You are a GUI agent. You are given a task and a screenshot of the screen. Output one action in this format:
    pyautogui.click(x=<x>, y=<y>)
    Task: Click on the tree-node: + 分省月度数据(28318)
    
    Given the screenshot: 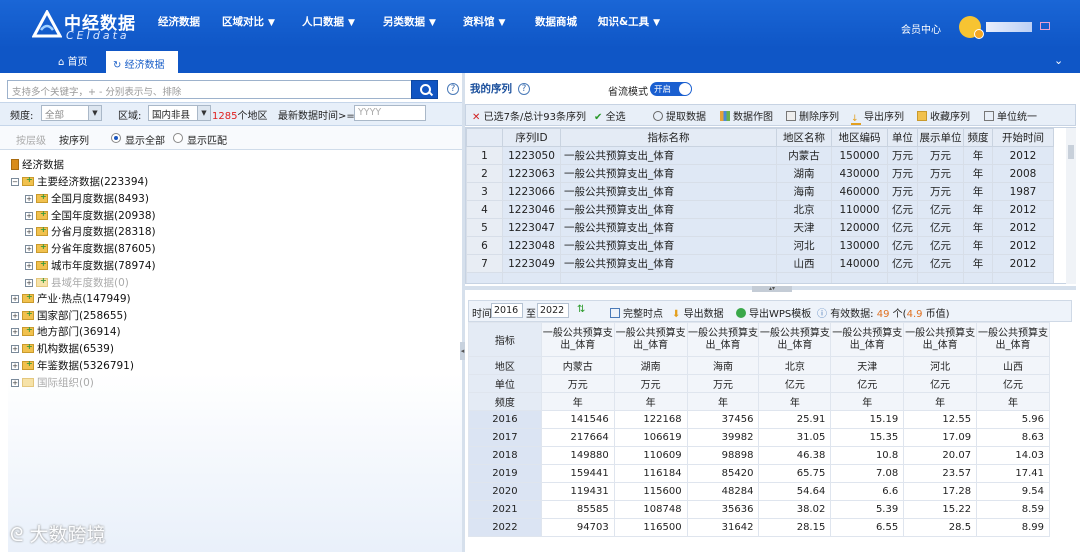 What is the action you would take?
    pyautogui.click(x=90, y=231)
    